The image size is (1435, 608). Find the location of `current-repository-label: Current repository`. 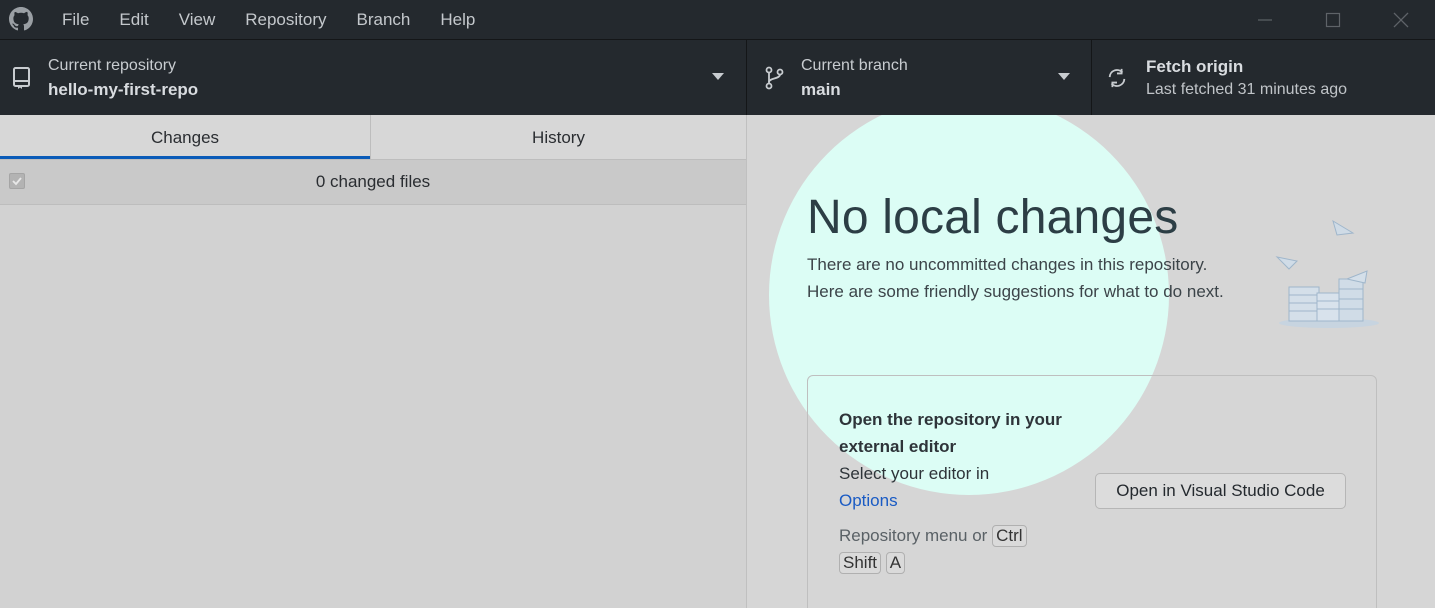

current-repository-label: Current repository is located at coordinates (112, 65).